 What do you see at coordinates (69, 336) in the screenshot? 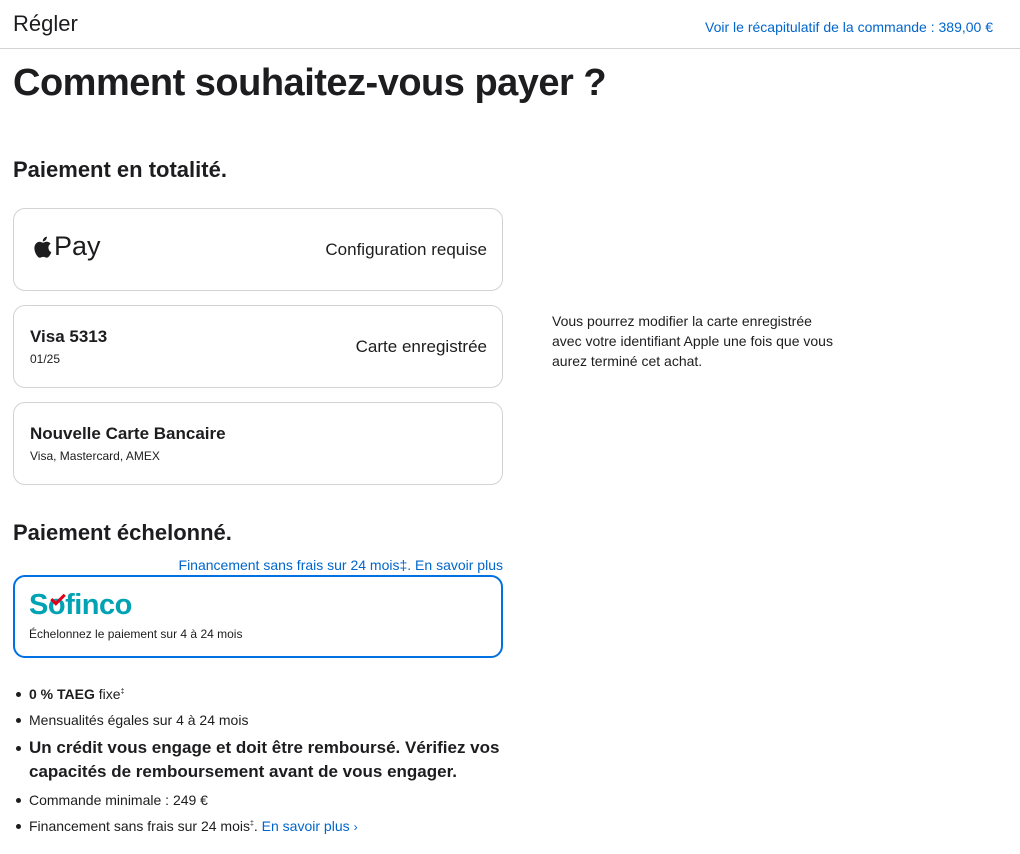
I see `visa-card-name: Visa 5313` at bounding box center [69, 336].